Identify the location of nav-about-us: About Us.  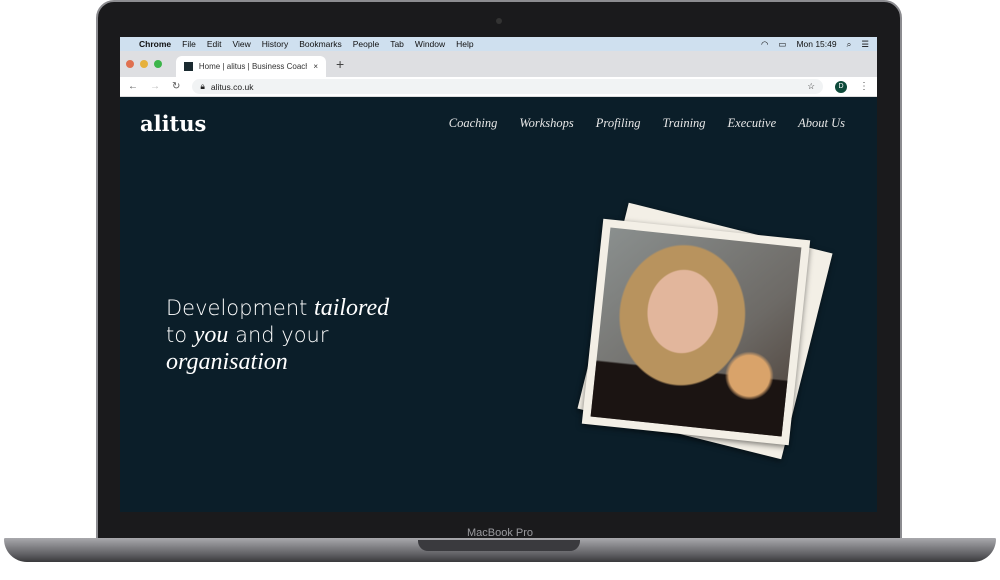
(821, 123).